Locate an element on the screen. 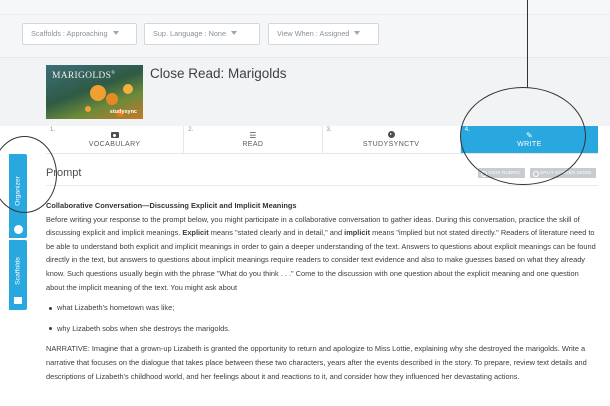 This screenshot has height=406, width=610. cover-brand: studysync is located at coordinates (123, 112).